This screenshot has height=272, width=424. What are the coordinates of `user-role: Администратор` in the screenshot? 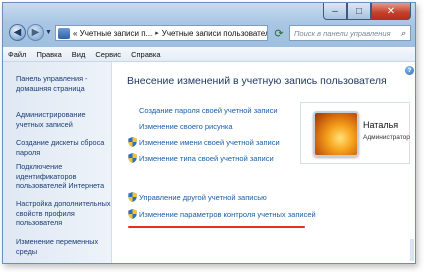 It's located at (386, 137).